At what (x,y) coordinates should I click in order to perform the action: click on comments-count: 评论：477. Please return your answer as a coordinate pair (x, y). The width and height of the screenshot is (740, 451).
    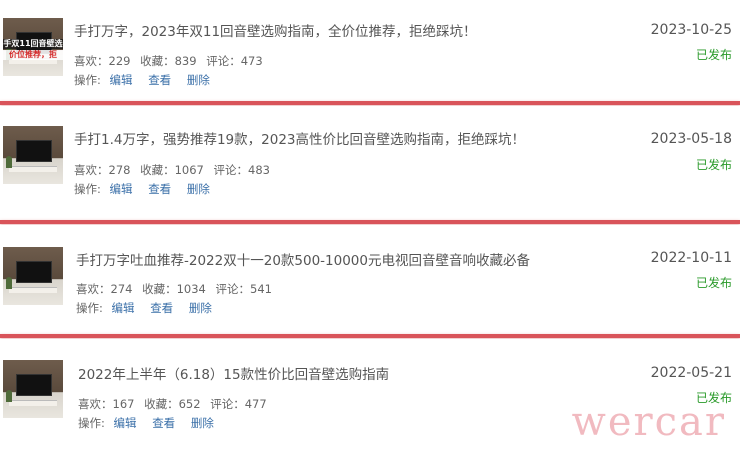
    Looking at the image, I should click on (238, 404).